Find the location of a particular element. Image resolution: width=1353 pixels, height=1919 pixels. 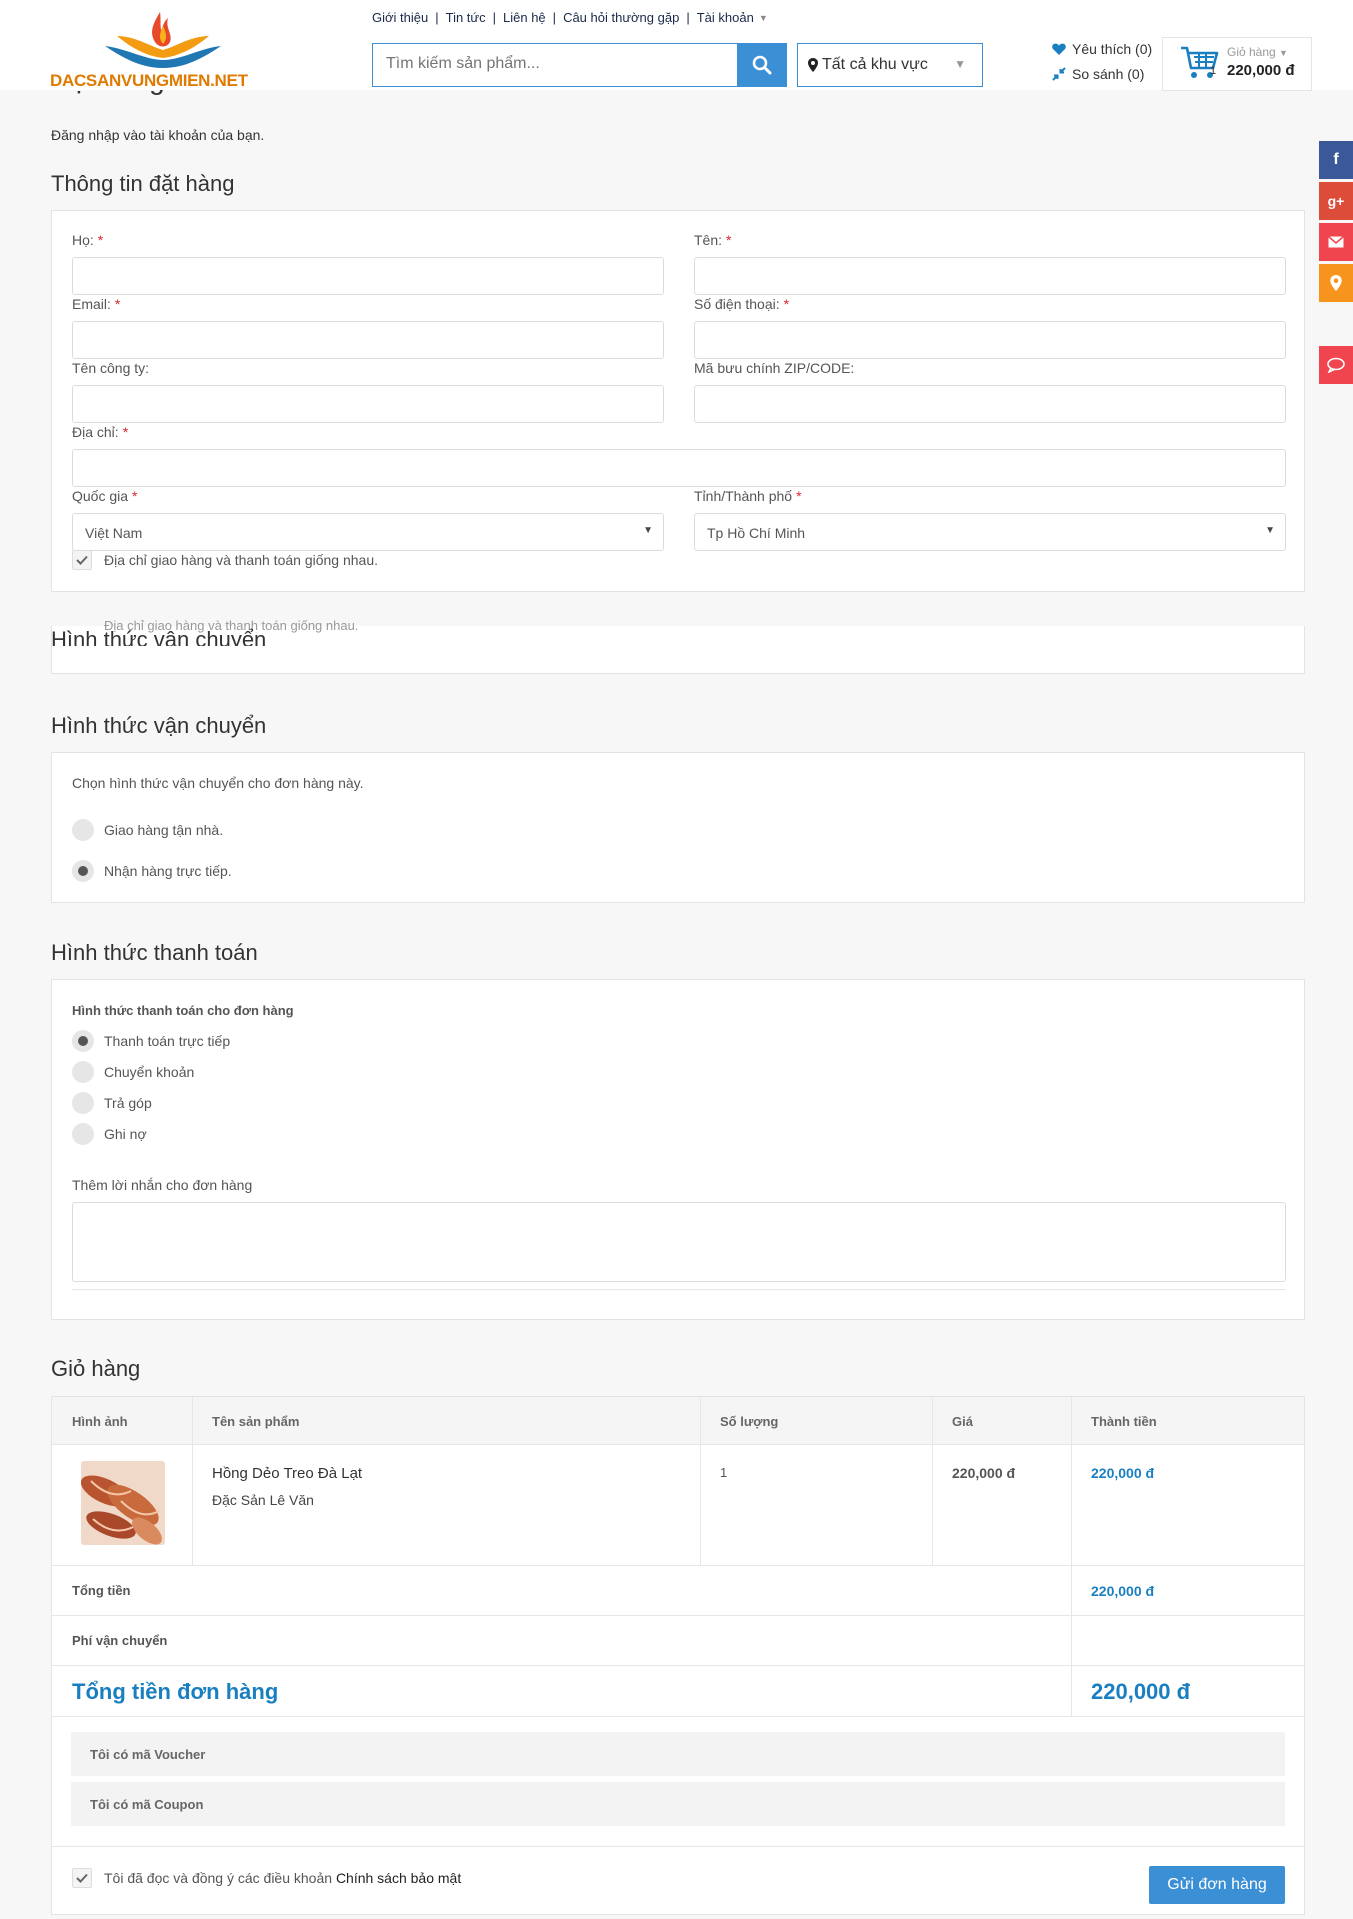

same-address-checkbox is located at coordinates (82, 560).